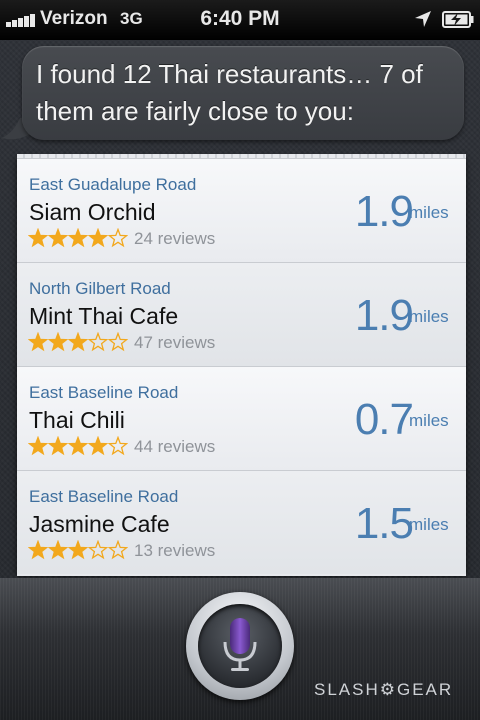 Image resolution: width=480 pixels, height=720 pixels. Describe the element at coordinates (104, 316) in the screenshot. I see `restaurant-name: Mint Thai Cafe` at that location.